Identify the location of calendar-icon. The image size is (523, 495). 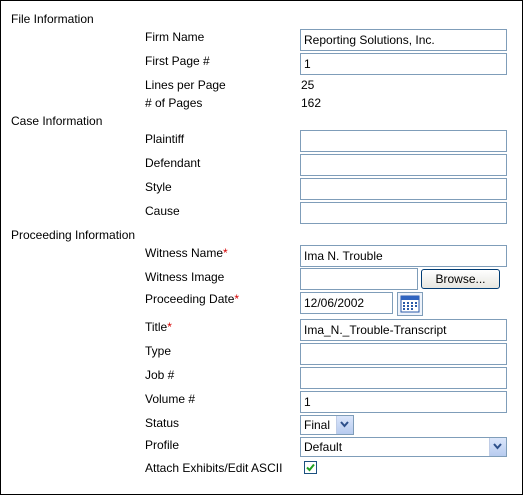
(410, 304).